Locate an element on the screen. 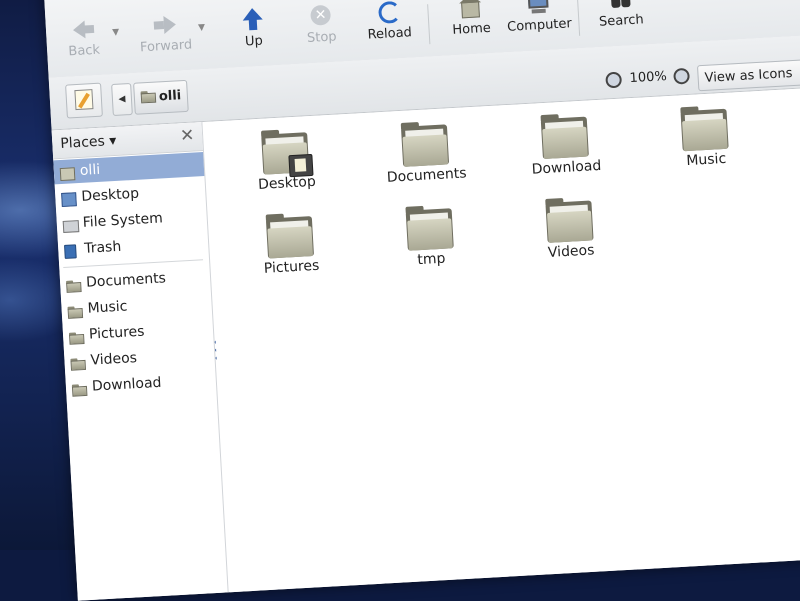 The width and height of the screenshot is (800, 601). computer-label: Computer is located at coordinates (539, 25).